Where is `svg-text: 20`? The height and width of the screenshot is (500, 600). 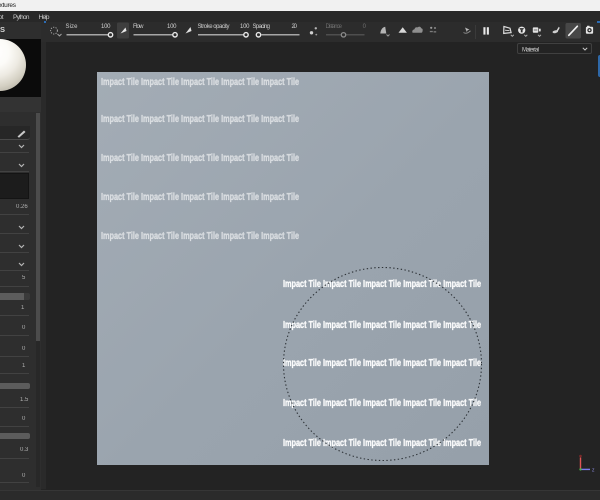 svg-text: 20 is located at coordinates (295, 27).